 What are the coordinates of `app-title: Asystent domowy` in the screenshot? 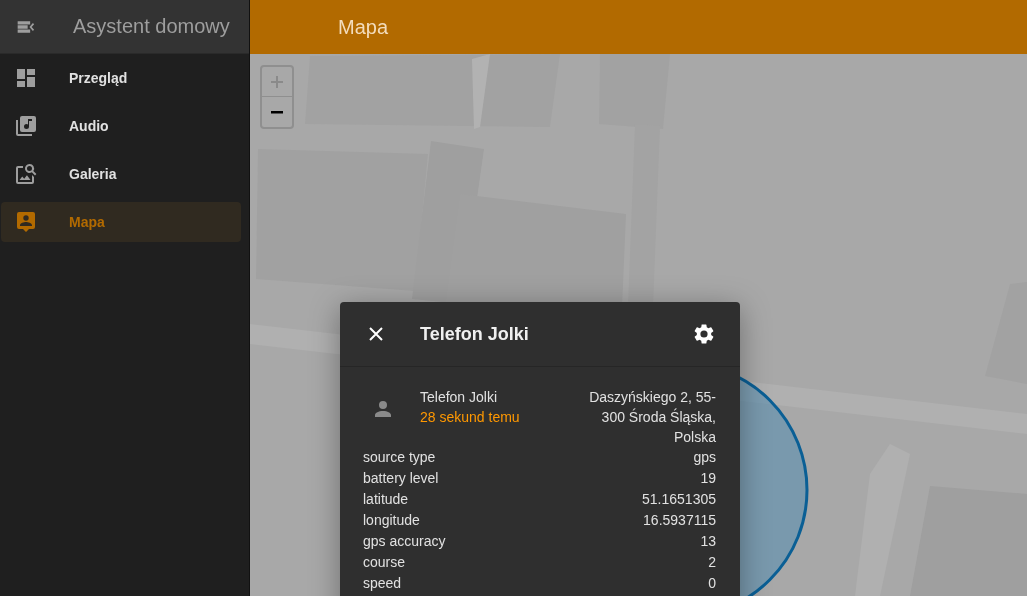 It's located at (151, 26).